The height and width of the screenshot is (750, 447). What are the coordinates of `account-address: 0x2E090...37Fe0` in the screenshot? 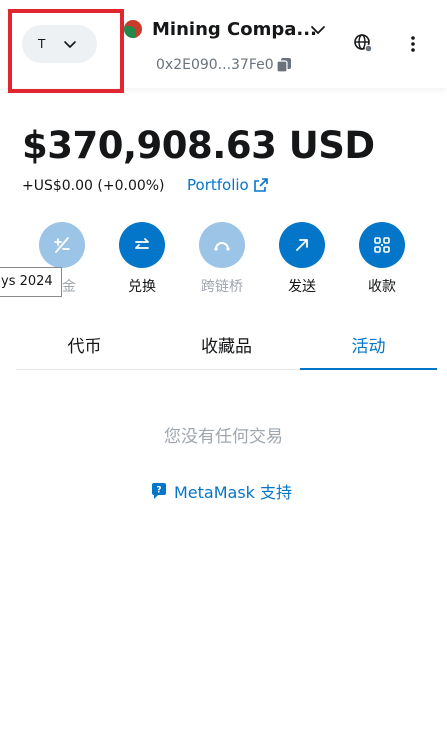 It's located at (215, 65).